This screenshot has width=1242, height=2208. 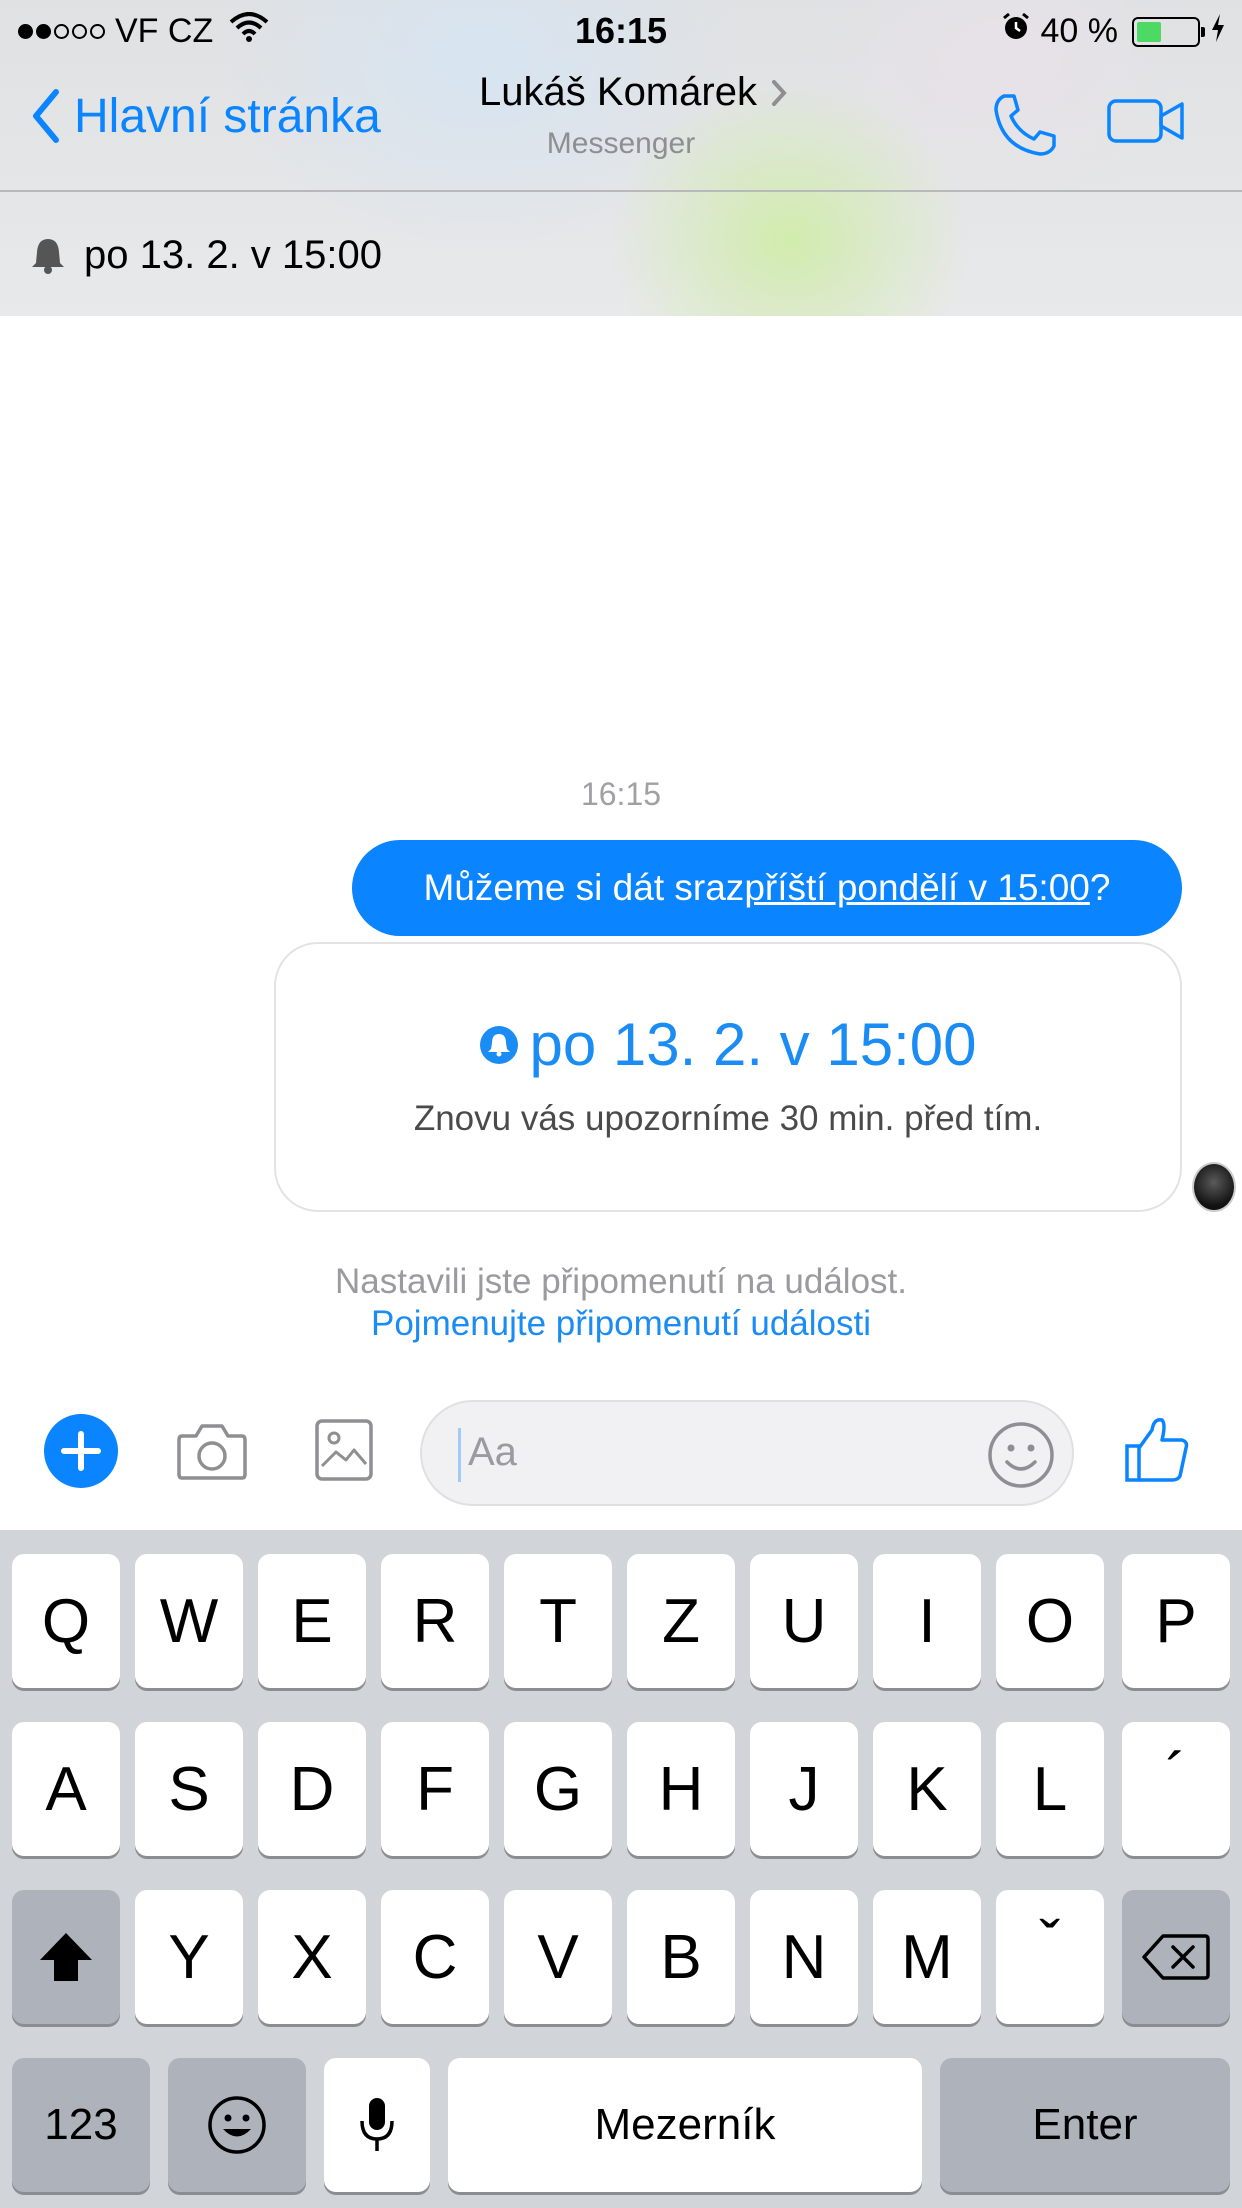 I want to click on emoji-smile-icon, so click(x=237, y=2125).